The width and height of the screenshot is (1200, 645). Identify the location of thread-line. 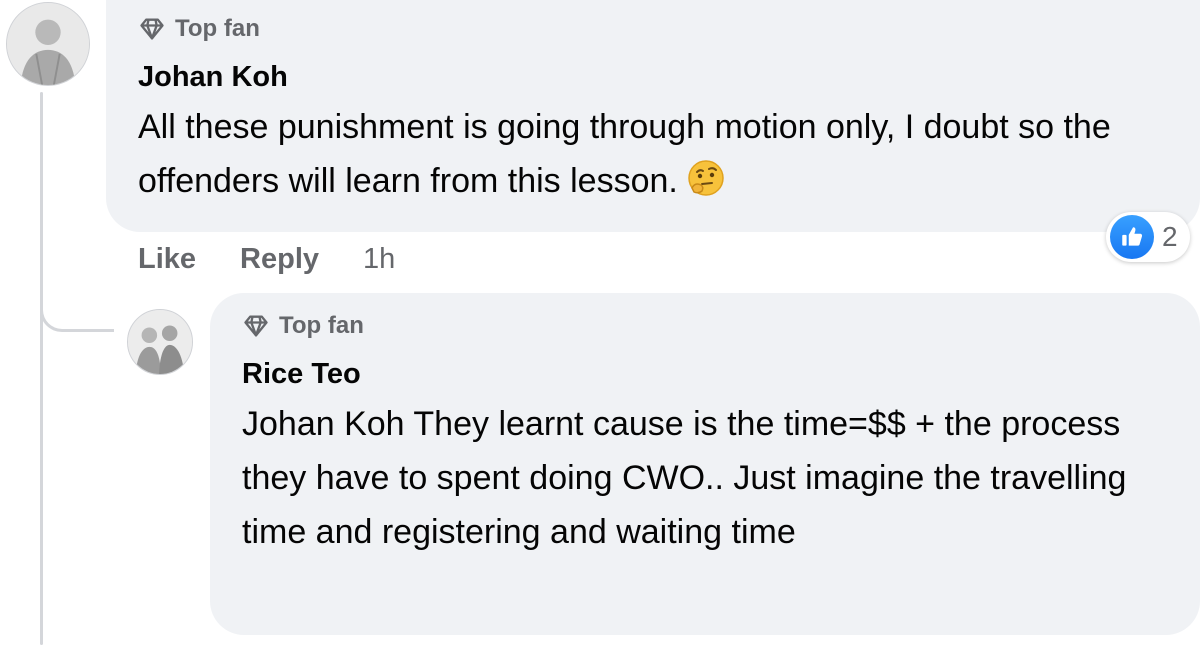
(41, 368).